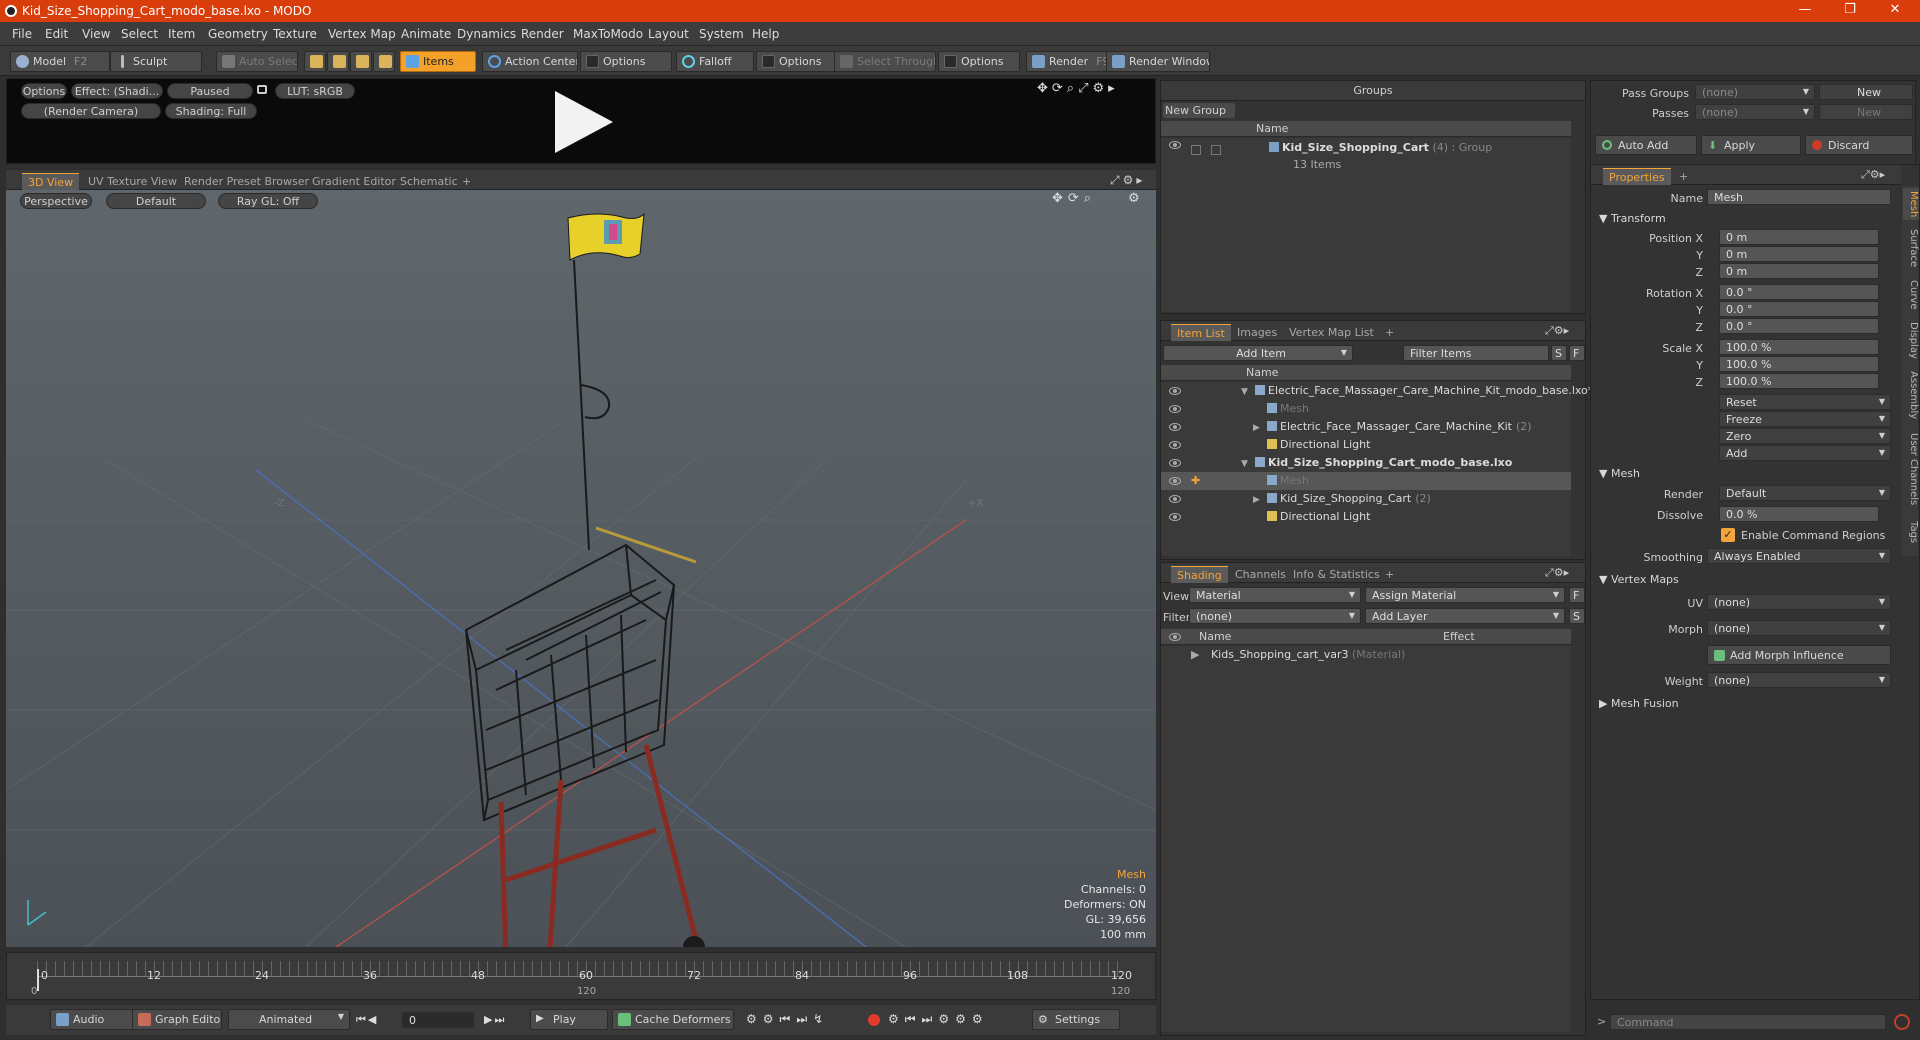 This screenshot has height=1040, width=1920. Describe the element at coordinates (530, 61) in the screenshot. I see `action-center-button: Action Center` at that location.